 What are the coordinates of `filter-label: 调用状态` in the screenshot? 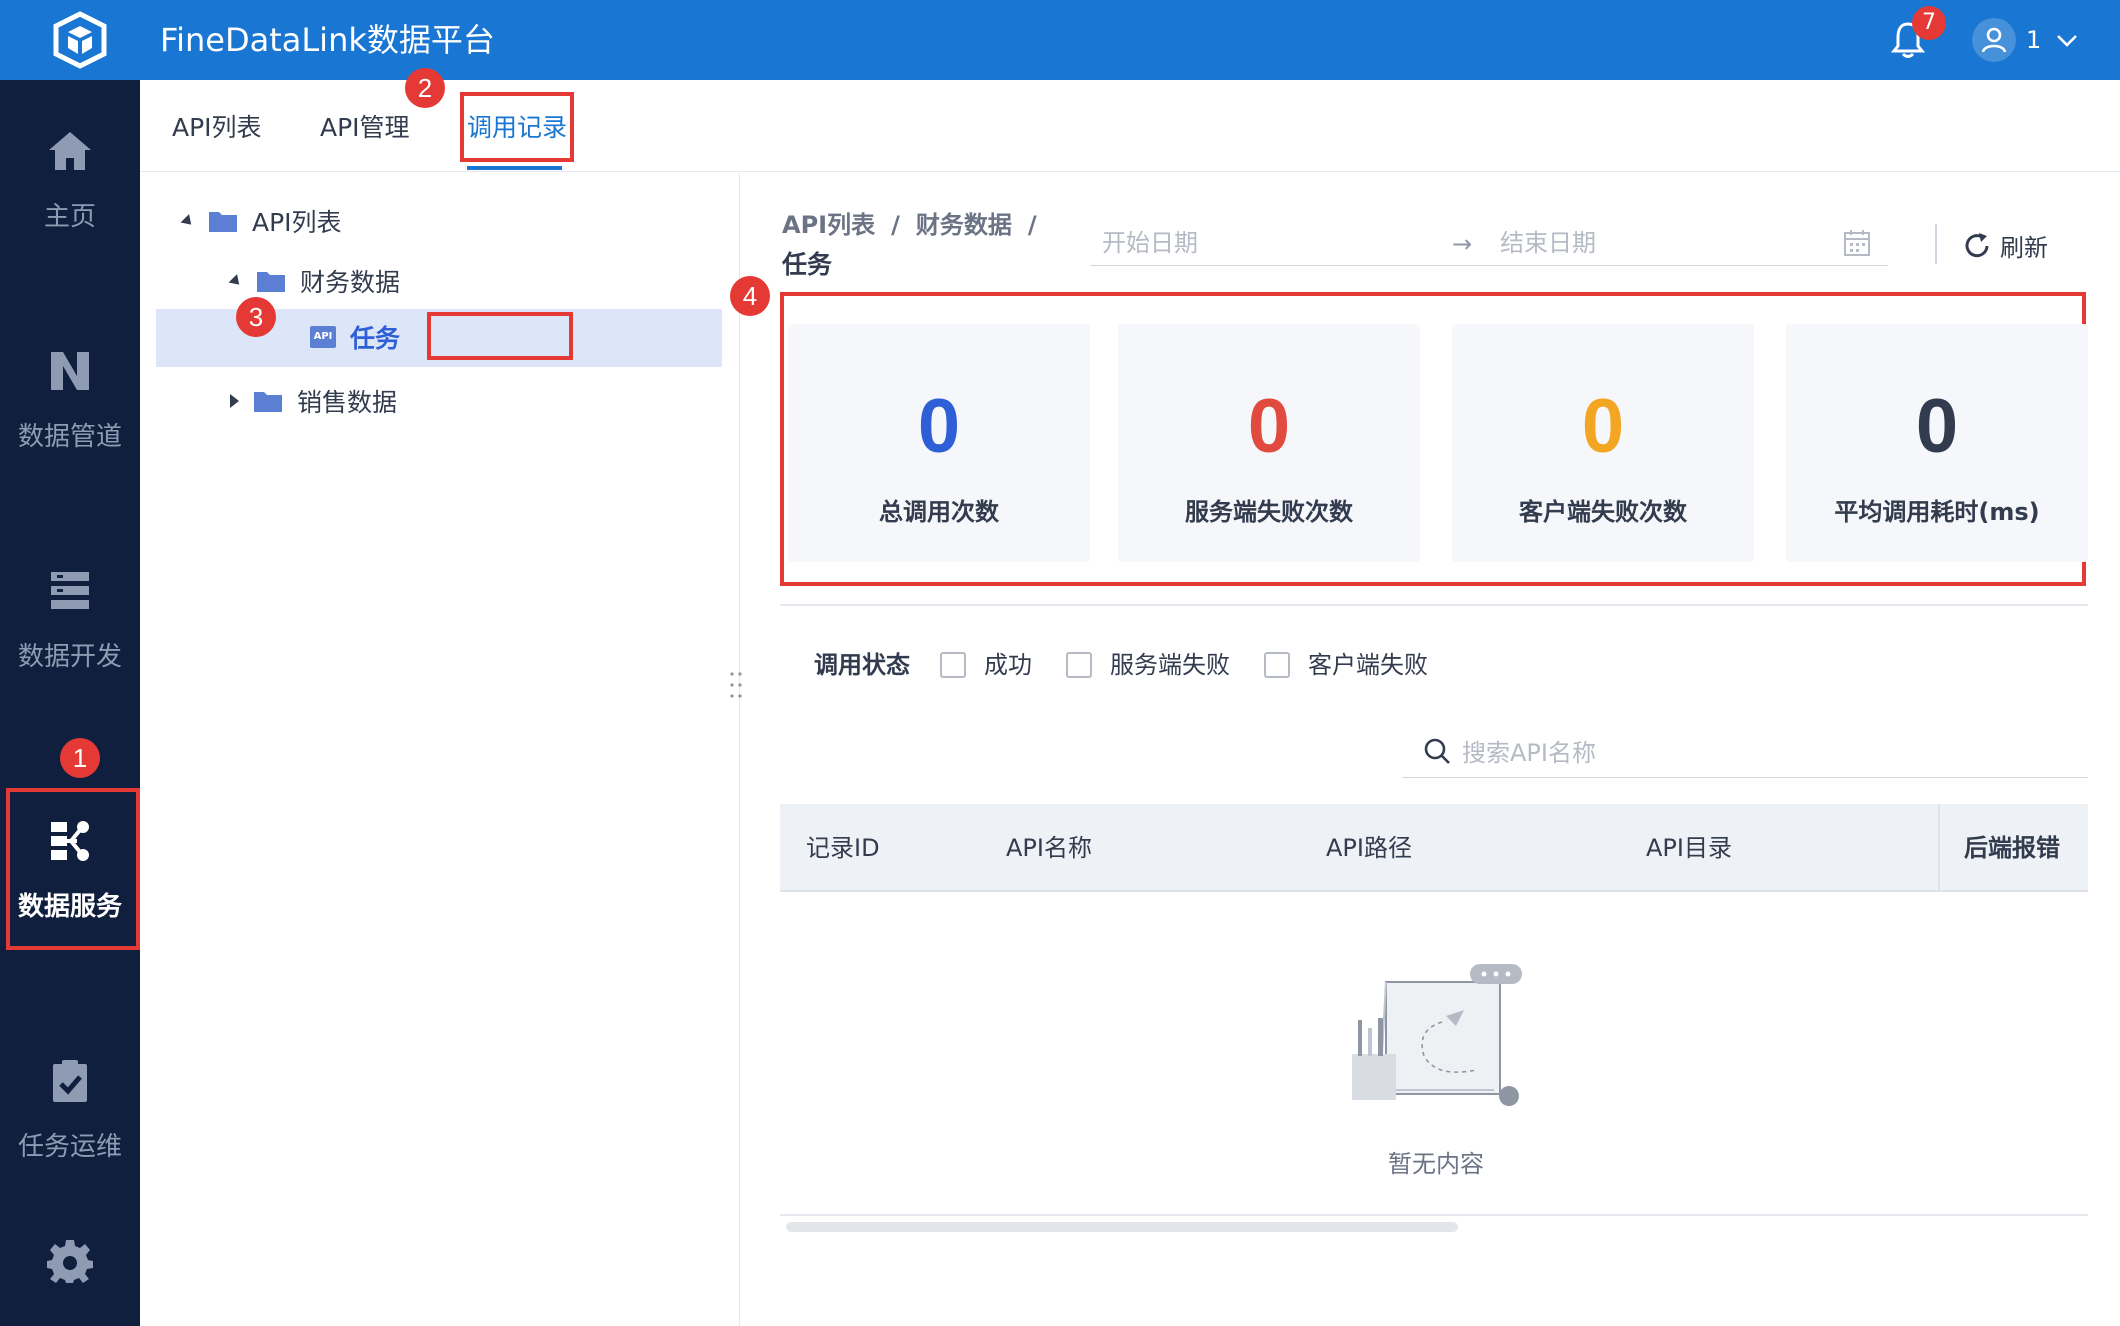 It's located at (862, 665).